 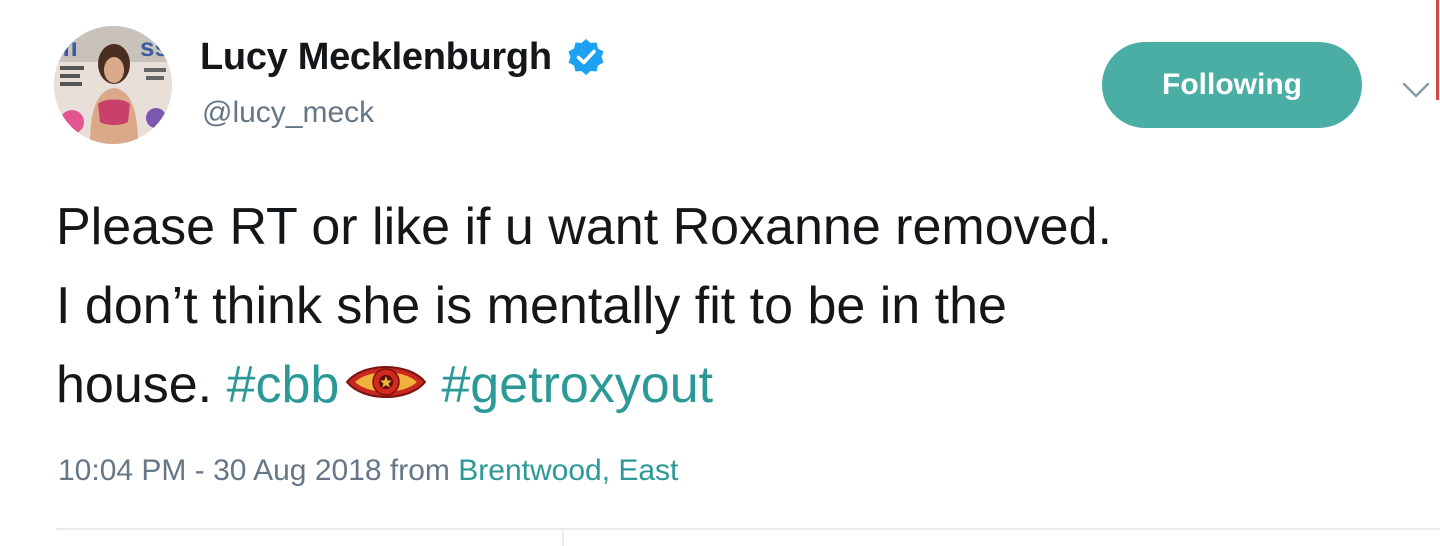 What do you see at coordinates (376, 57) in the screenshot?
I see `display-name: Lucy Mecklenburgh` at bounding box center [376, 57].